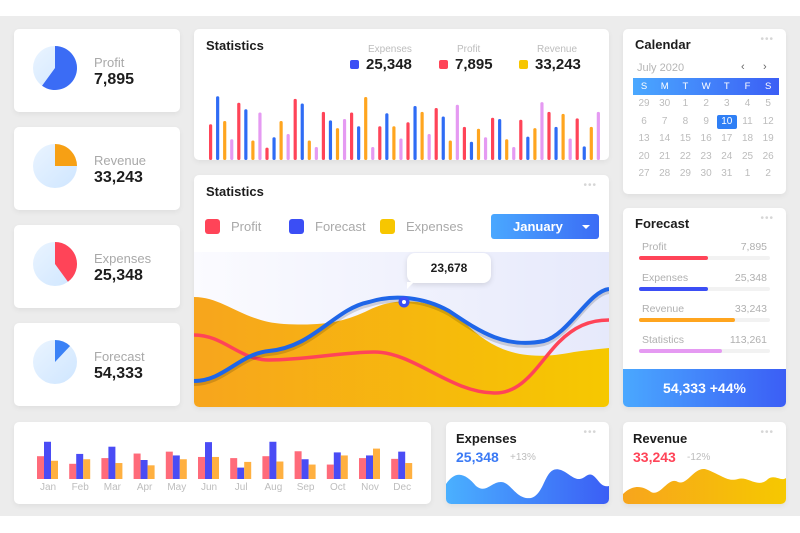 The width and height of the screenshot is (800, 533). What do you see at coordinates (765, 67) in the screenshot?
I see `next-month-button: ›` at bounding box center [765, 67].